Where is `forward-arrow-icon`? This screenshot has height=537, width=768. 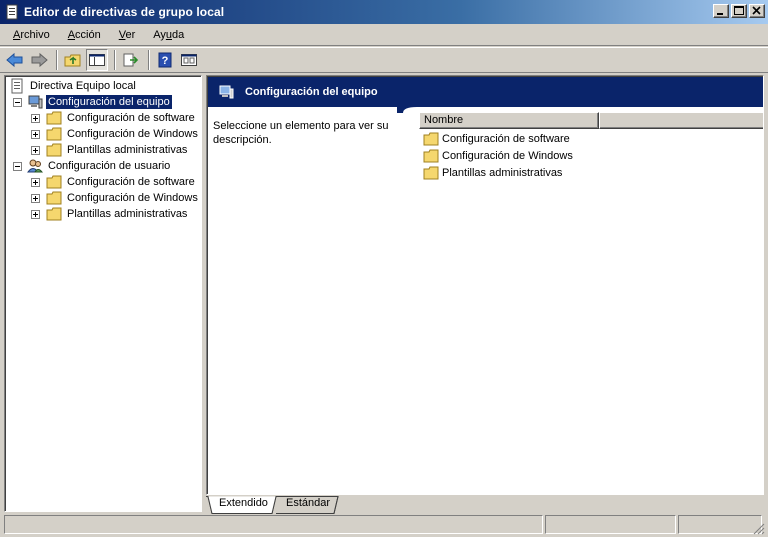 forward-arrow-icon is located at coordinates (39, 60).